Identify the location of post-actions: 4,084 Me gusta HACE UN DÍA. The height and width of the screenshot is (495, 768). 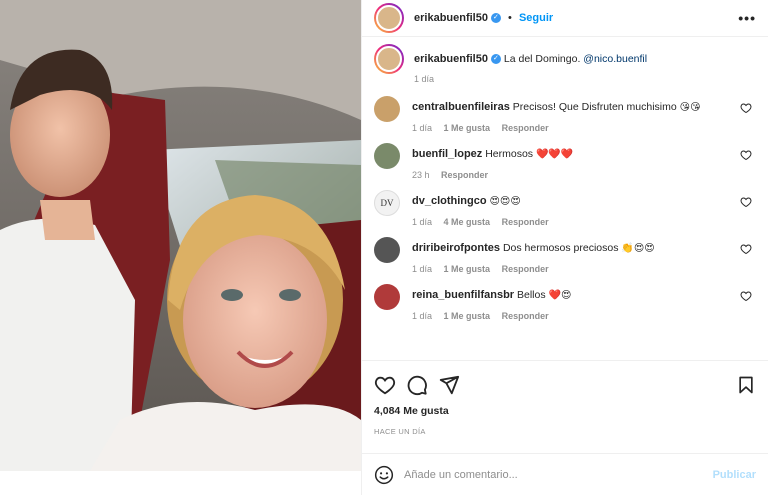
(565, 398).